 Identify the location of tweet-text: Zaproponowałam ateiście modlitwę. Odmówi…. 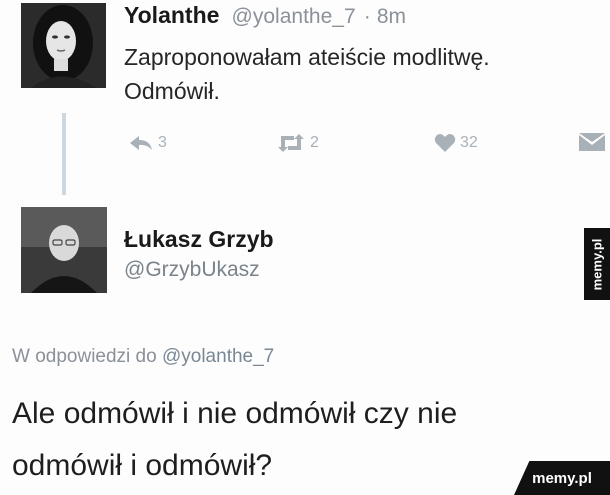
(367, 74).